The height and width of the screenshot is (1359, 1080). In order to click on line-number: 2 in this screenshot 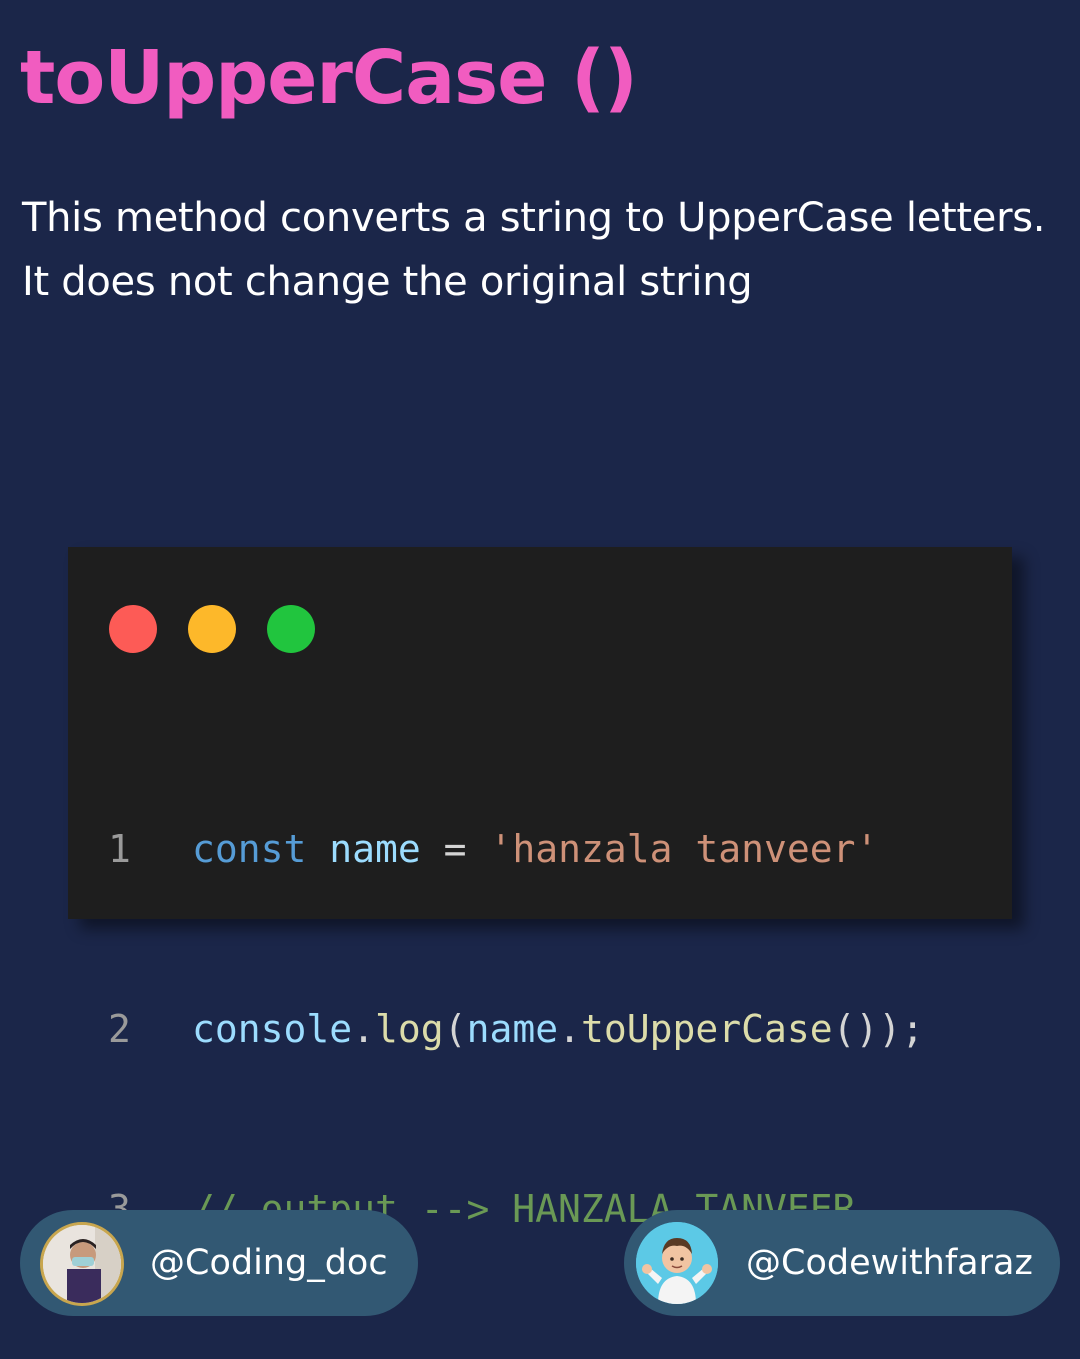, I will do `click(119, 1029)`.